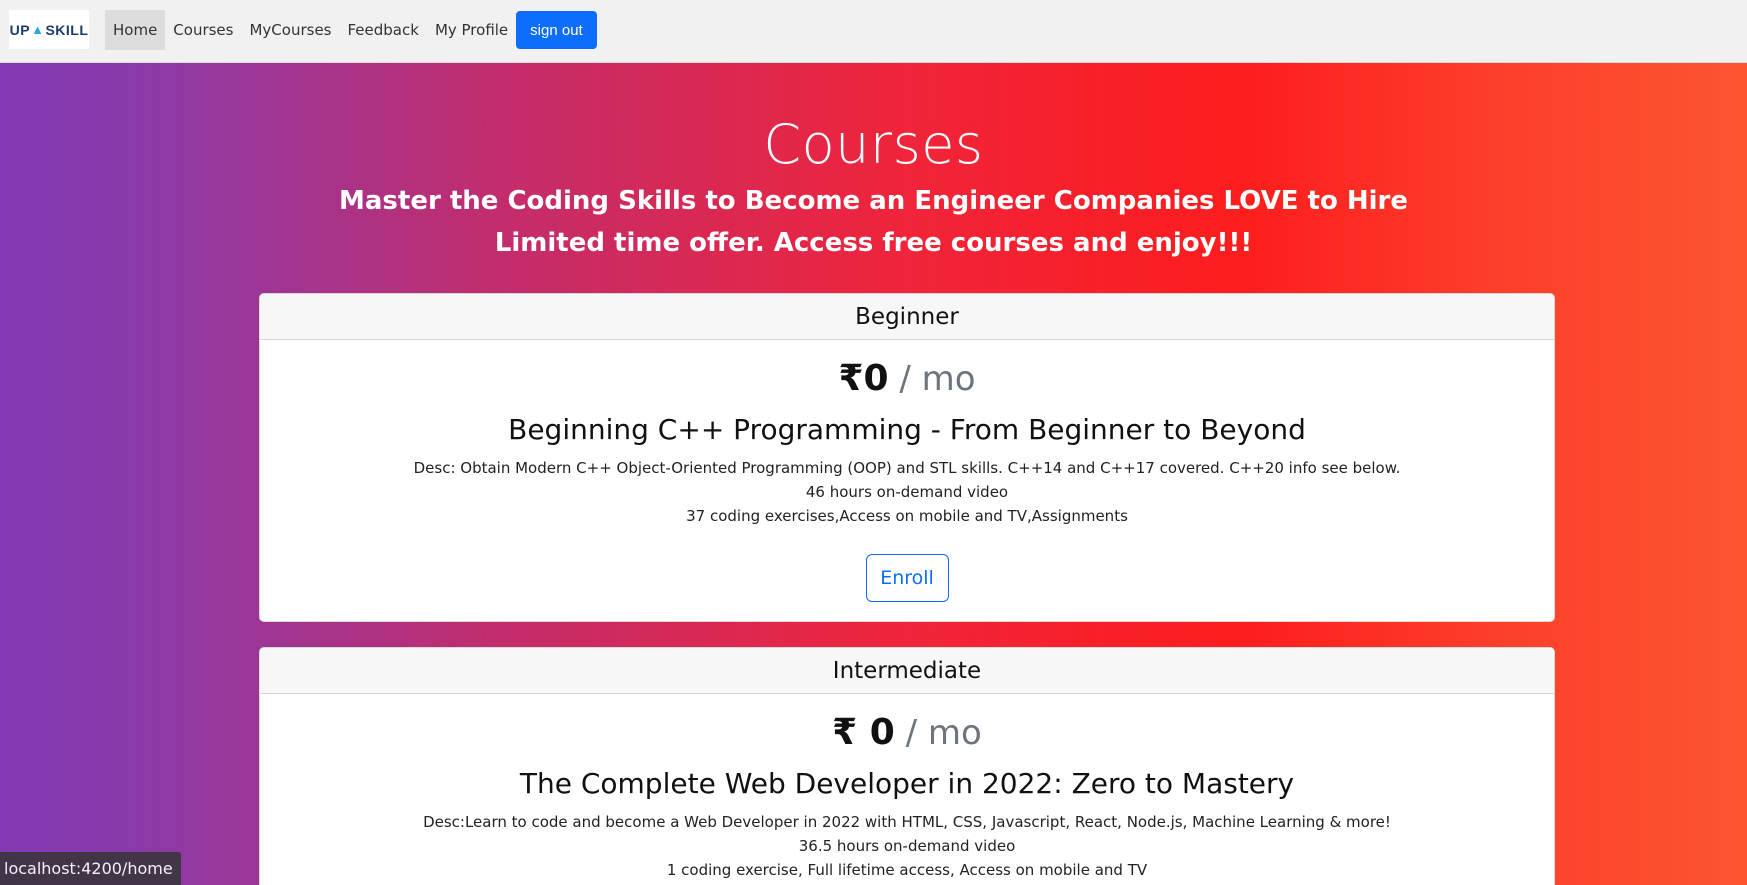 The height and width of the screenshot is (885, 1747). What do you see at coordinates (873, 144) in the screenshot?
I see `page-title: Courses` at bounding box center [873, 144].